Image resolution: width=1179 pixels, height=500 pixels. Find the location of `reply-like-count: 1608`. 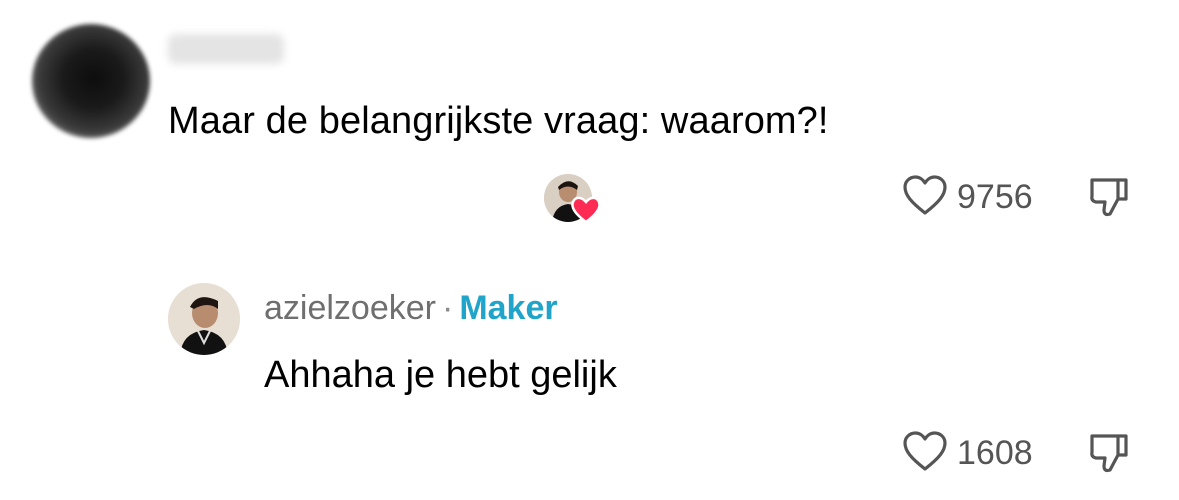

reply-like-count: 1608 is located at coordinates (995, 453).